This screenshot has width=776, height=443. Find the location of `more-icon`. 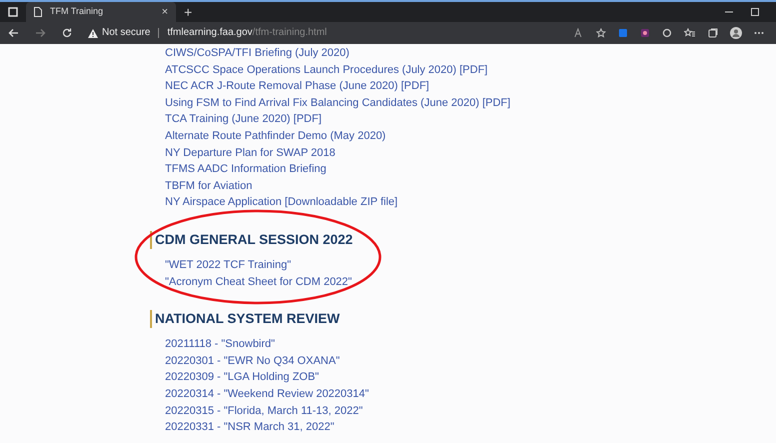

more-icon is located at coordinates (759, 33).